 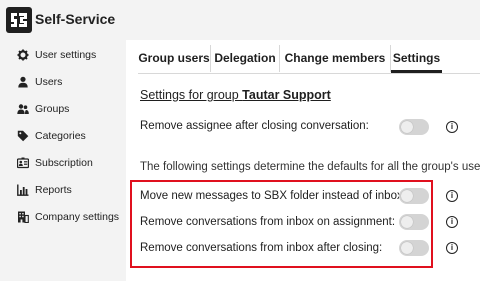 What do you see at coordinates (23, 190) in the screenshot?
I see `bar-chart-icon` at bounding box center [23, 190].